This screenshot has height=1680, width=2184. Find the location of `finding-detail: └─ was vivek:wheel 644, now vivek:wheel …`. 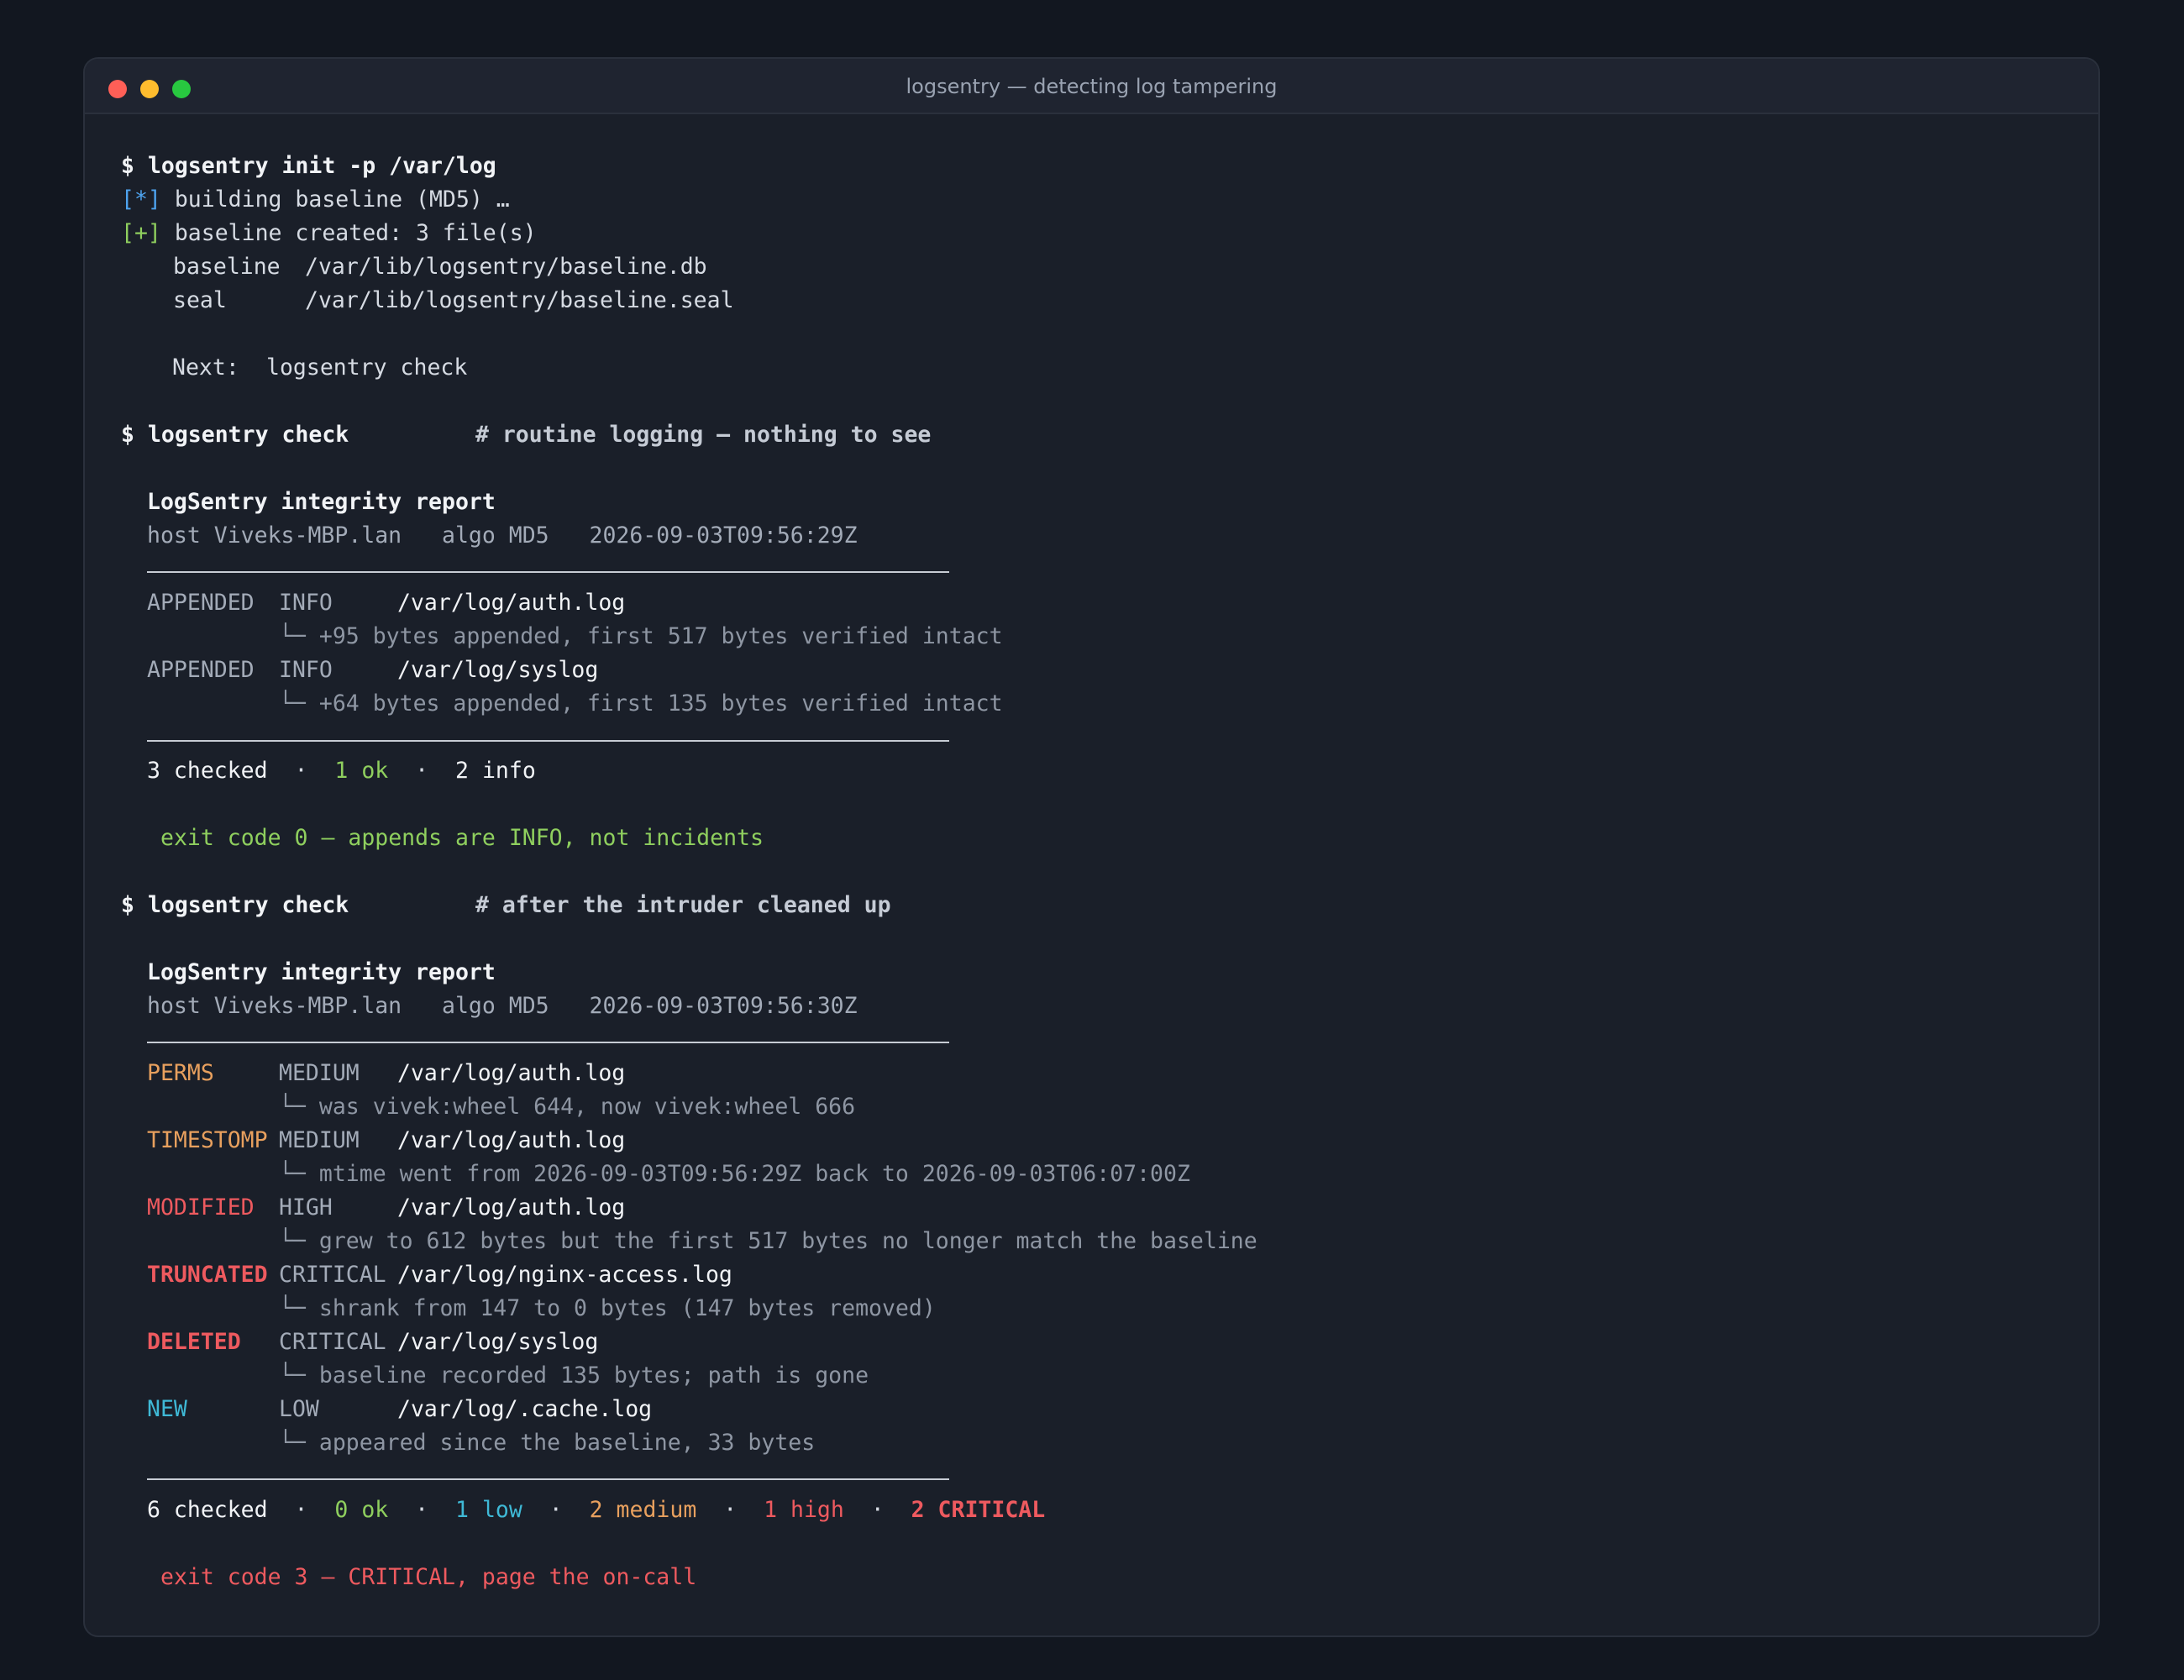

finding-detail: └─ was vivek:wheel 644, now vivek:wheel … is located at coordinates (567, 1107).